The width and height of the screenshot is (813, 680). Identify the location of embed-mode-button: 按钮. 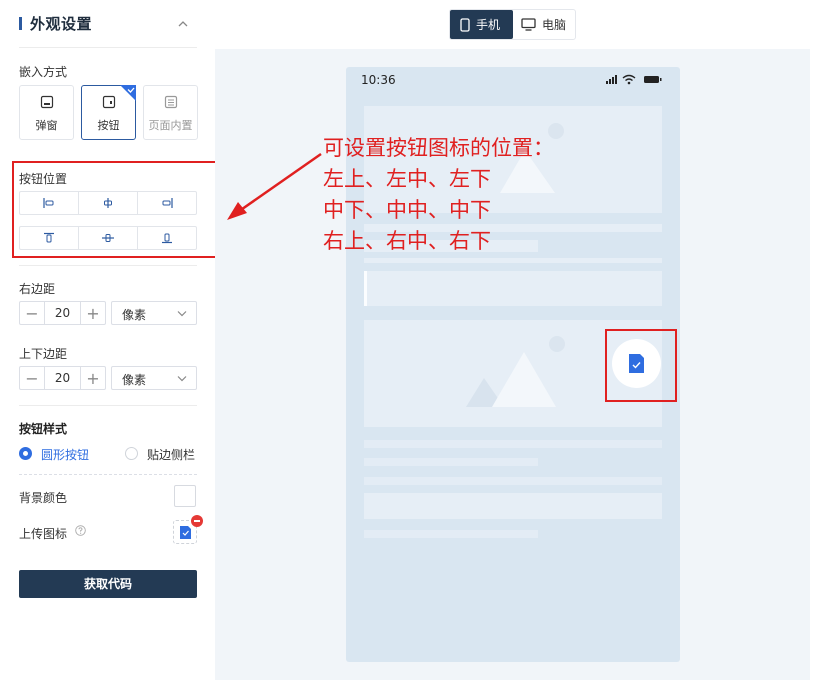
(108, 112).